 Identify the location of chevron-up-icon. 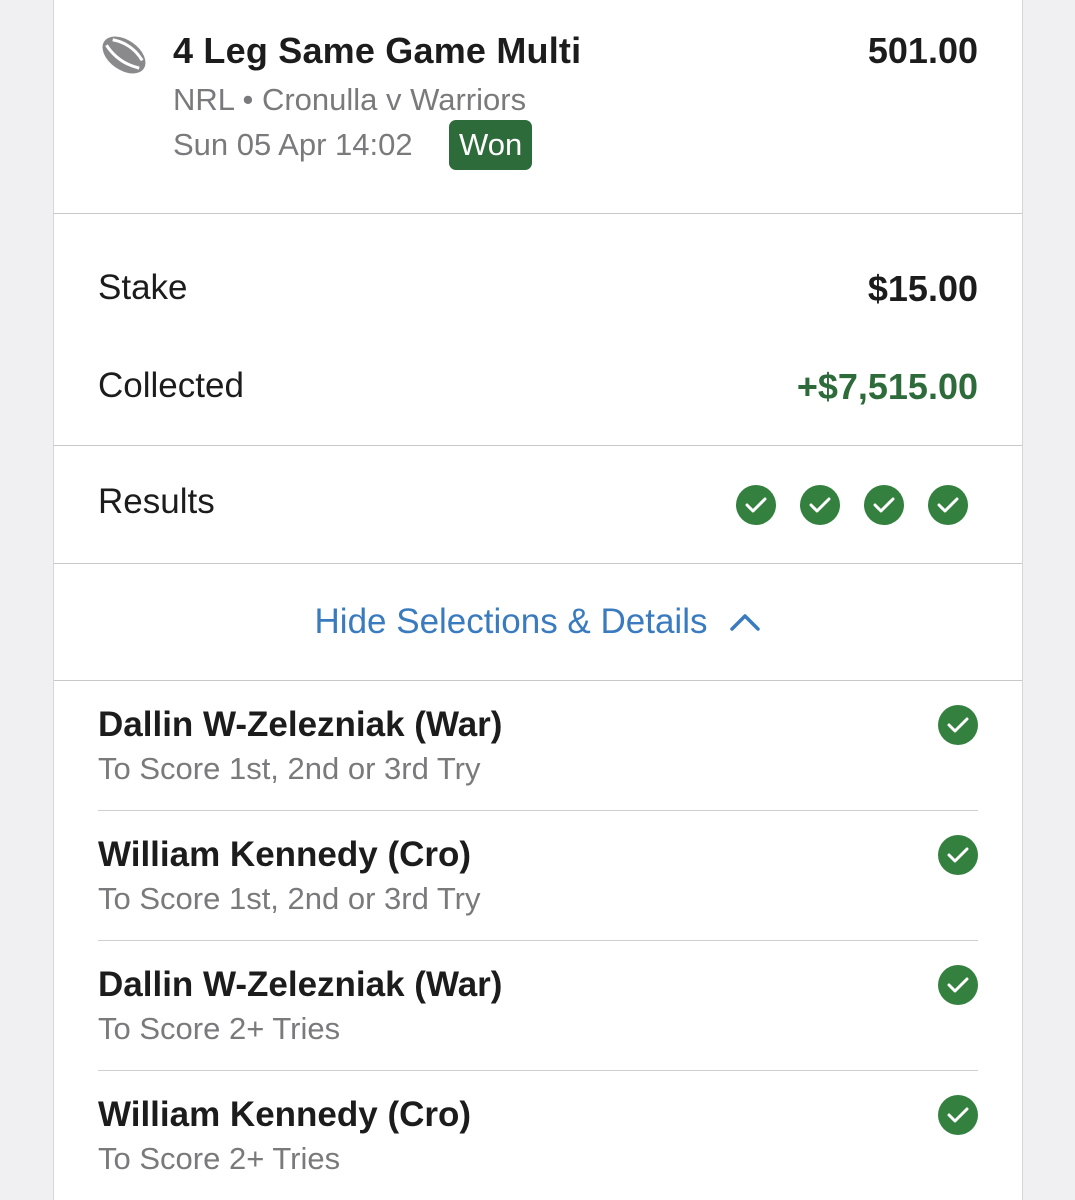
(745, 622).